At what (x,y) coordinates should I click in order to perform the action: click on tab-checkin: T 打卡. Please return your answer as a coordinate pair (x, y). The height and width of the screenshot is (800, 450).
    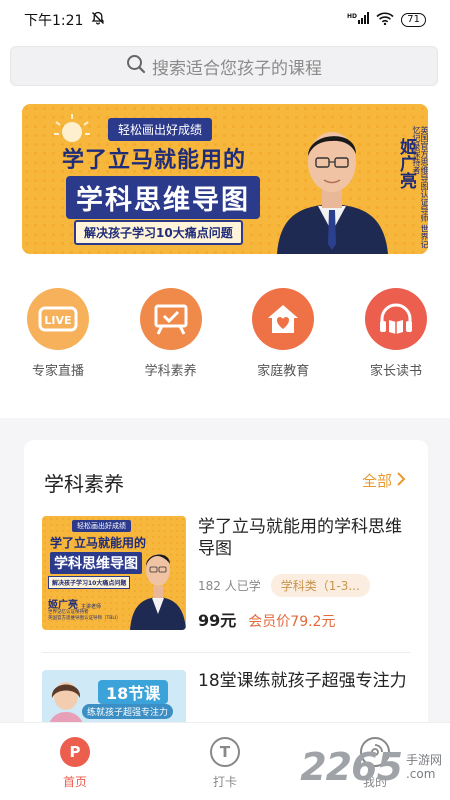
    Looking at the image, I should click on (225, 768).